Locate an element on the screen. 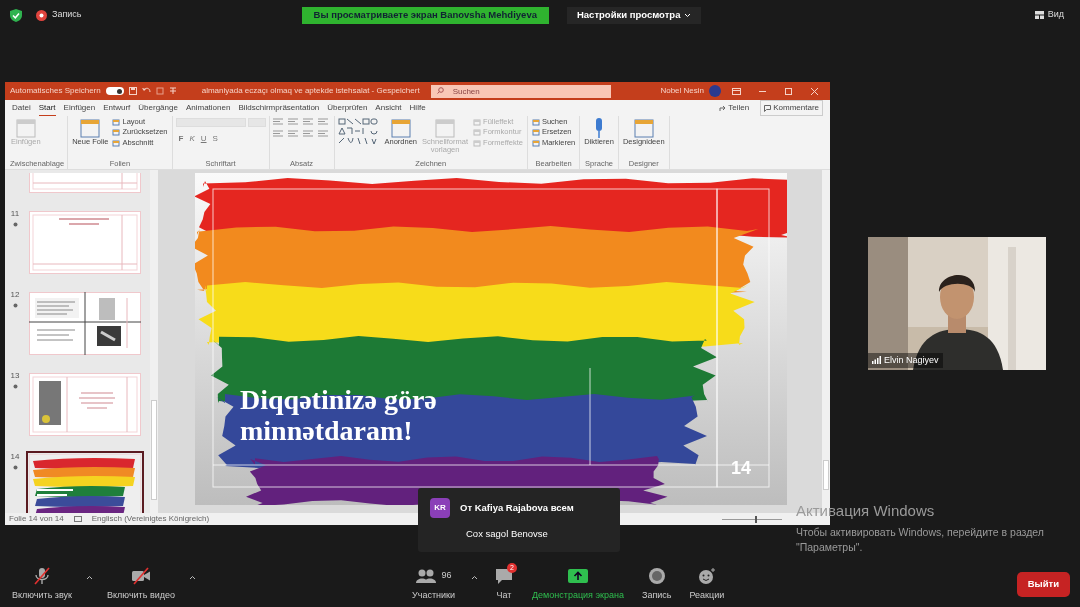 The image size is (1080, 607). record-icon is located at coordinates (41, 15).